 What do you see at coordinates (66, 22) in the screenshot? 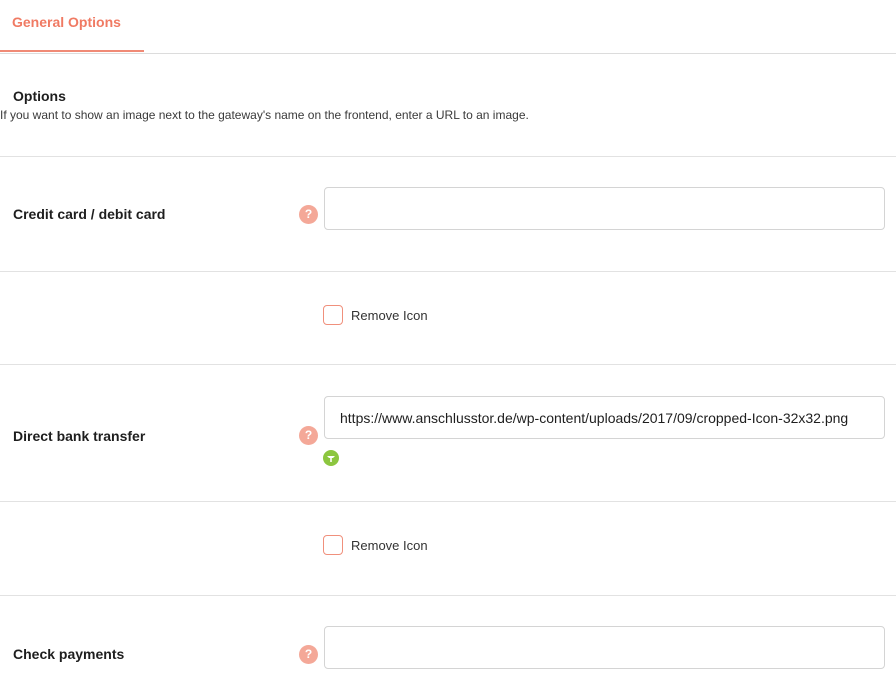
I see `tab-general-options-label: General Options` at bounding box center [66, 22].